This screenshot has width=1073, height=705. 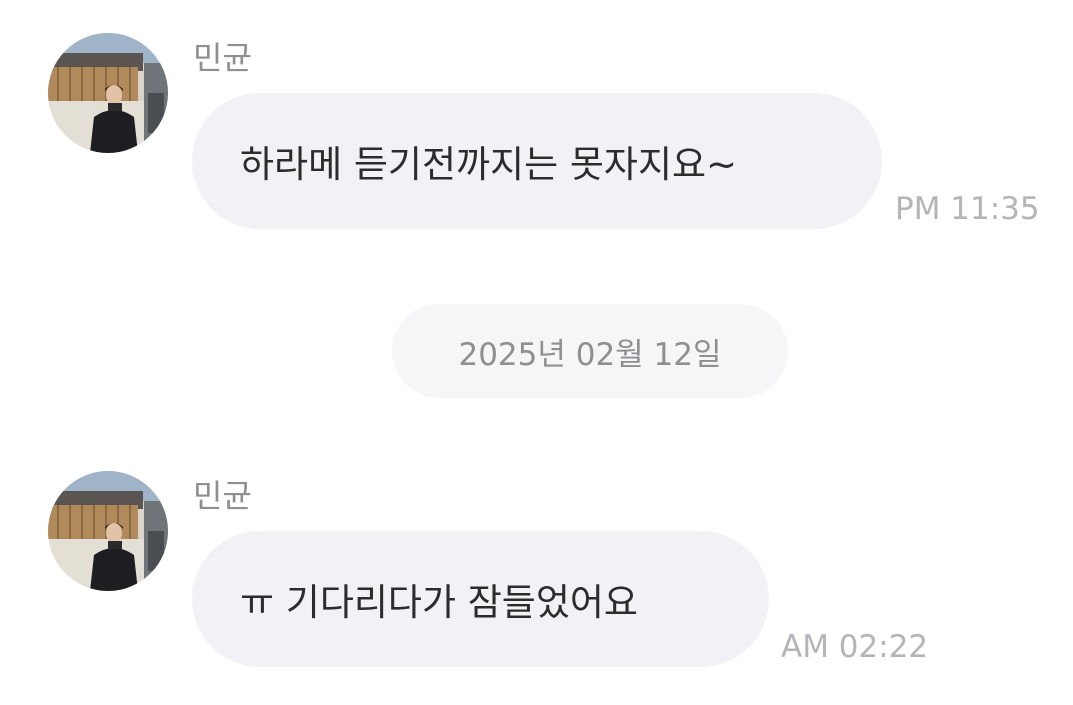 I want to click on date-separator: 2025년 02월 12일, so click(x=590, y=351).